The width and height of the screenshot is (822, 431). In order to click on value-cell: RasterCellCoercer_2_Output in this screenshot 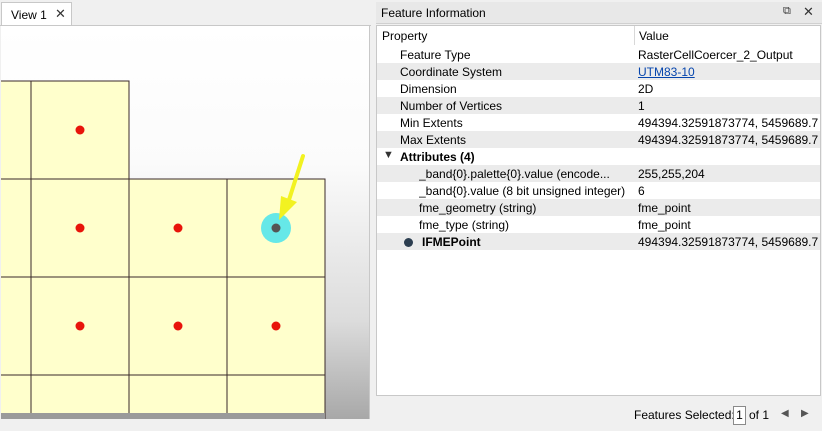, I will do `click(715, 55)`.